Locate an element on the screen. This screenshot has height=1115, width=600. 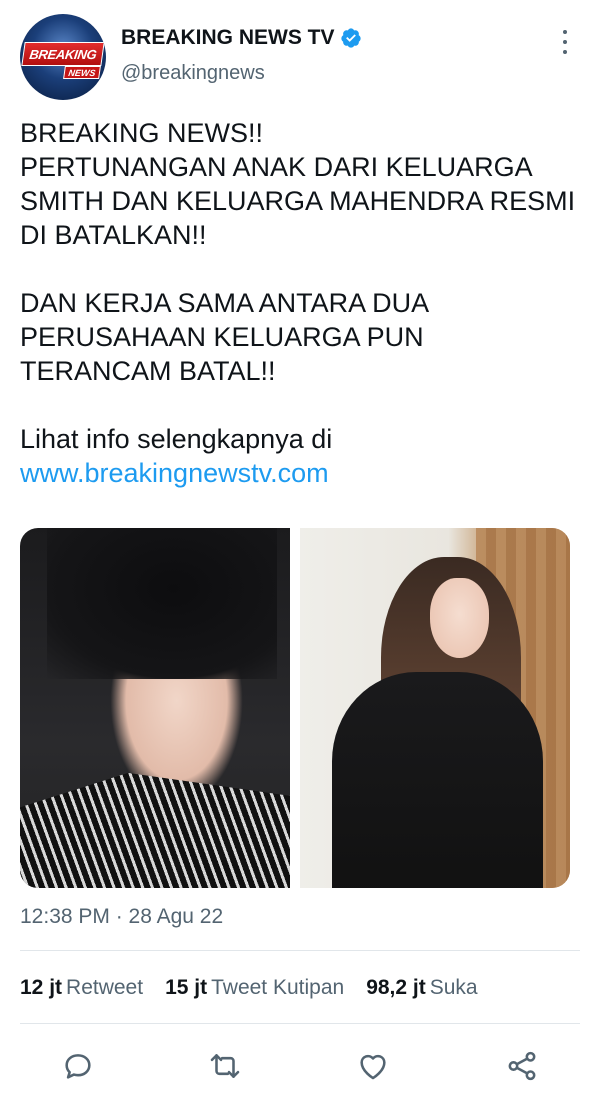
tweet-actions is located at coordinates (300, 1065).